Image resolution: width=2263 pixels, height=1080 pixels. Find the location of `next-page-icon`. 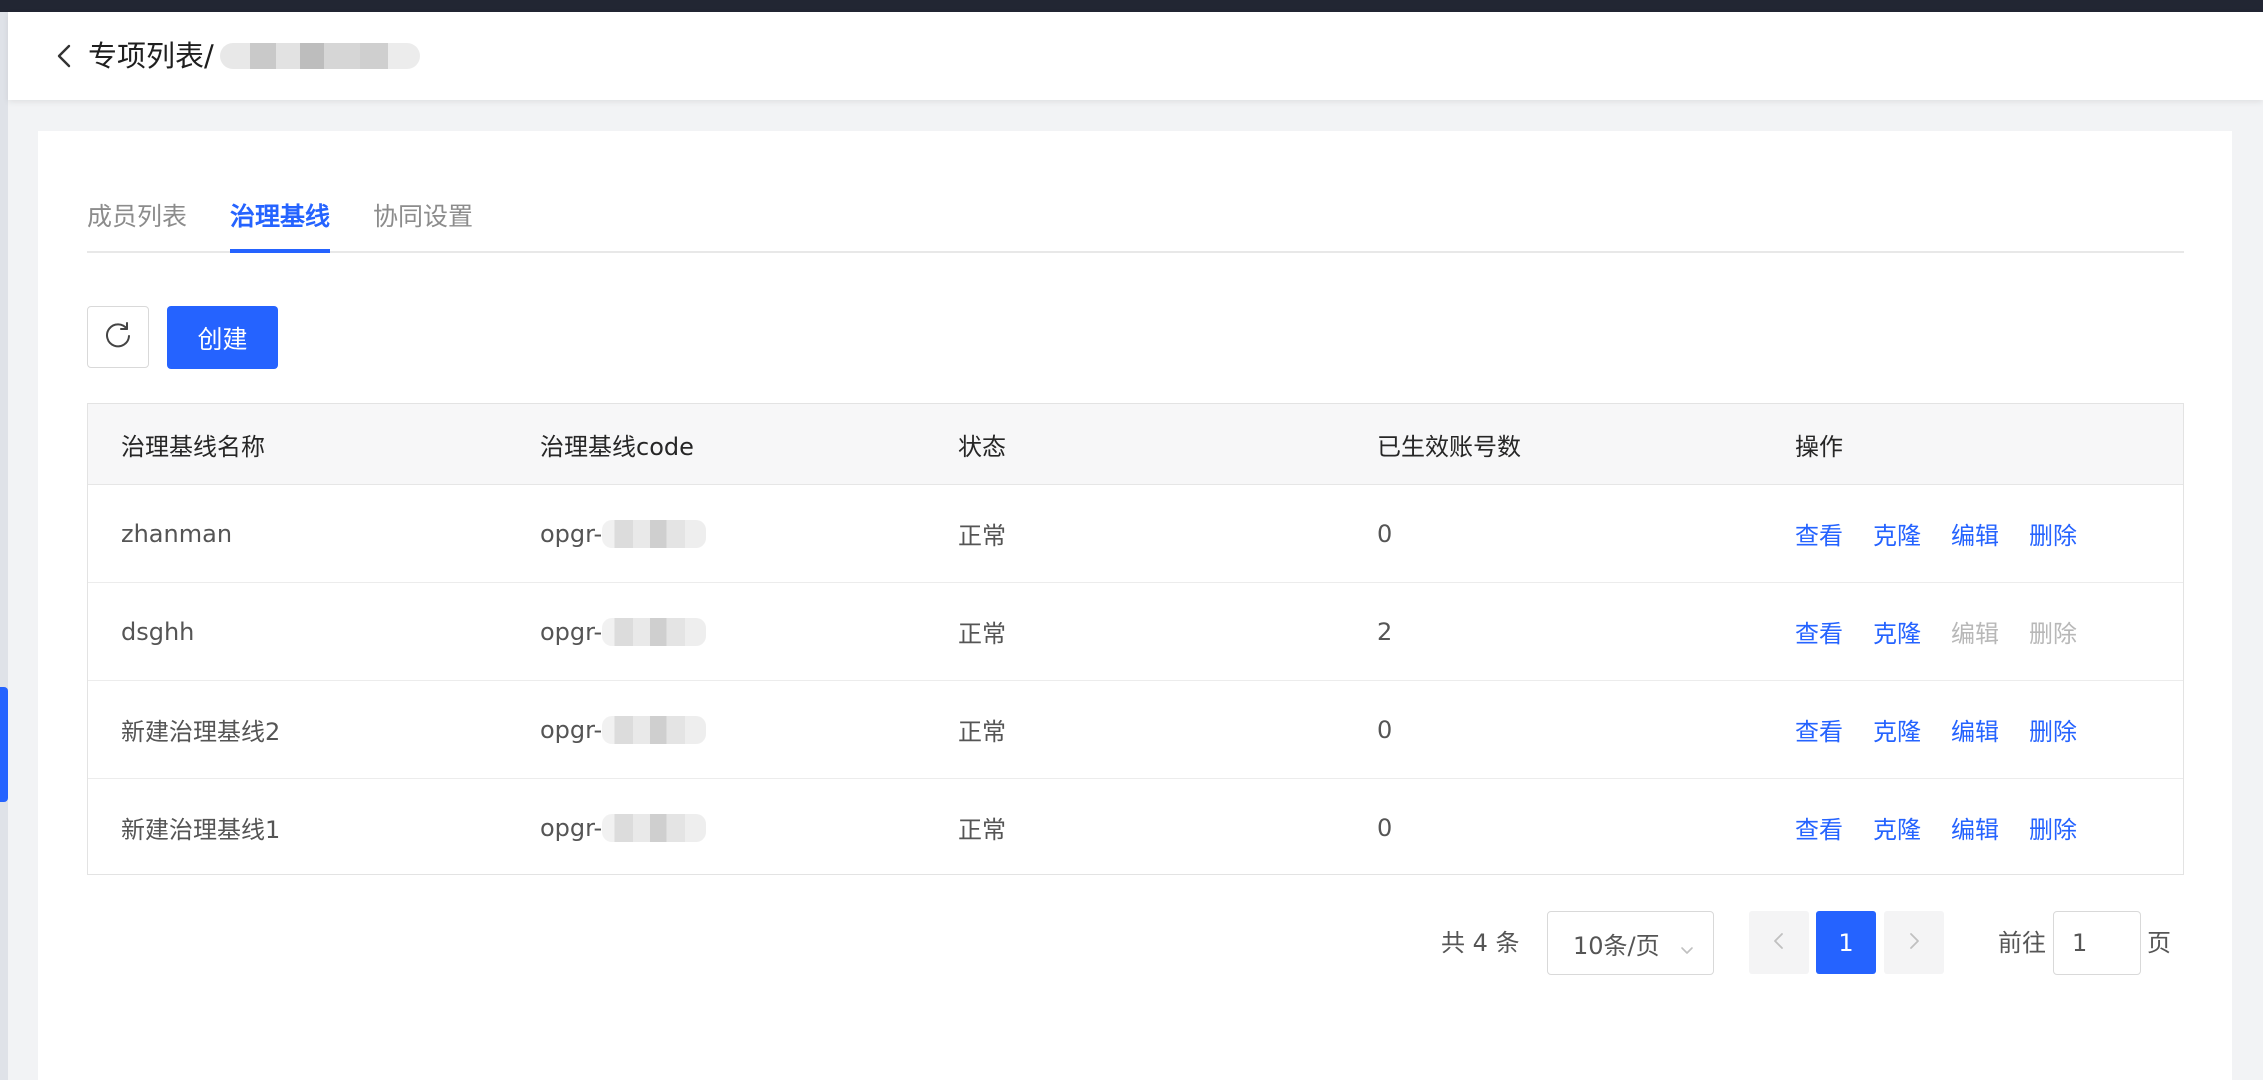

next-page-icon is located at coordinates (1914, 943).